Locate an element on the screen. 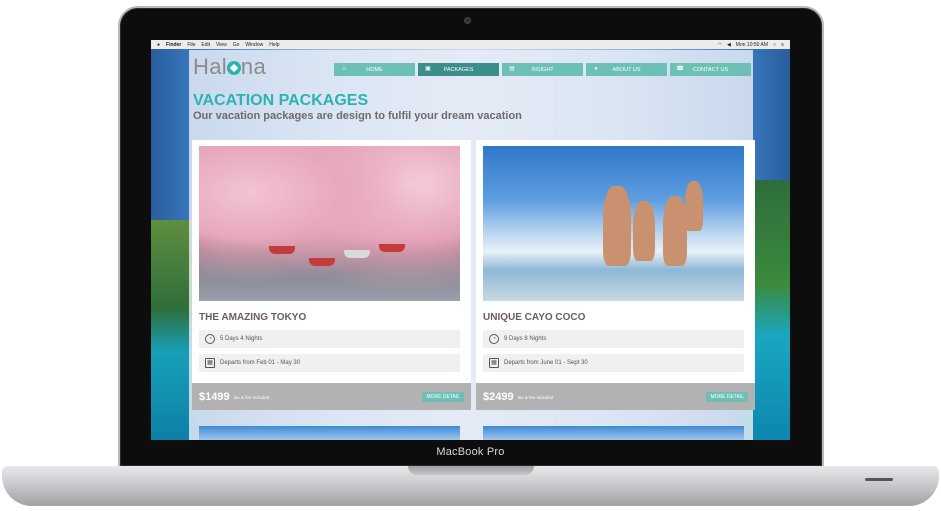 This screenshot has height=511, width=941. device-label: MacBook Pro is located at coordinates (470, 452).